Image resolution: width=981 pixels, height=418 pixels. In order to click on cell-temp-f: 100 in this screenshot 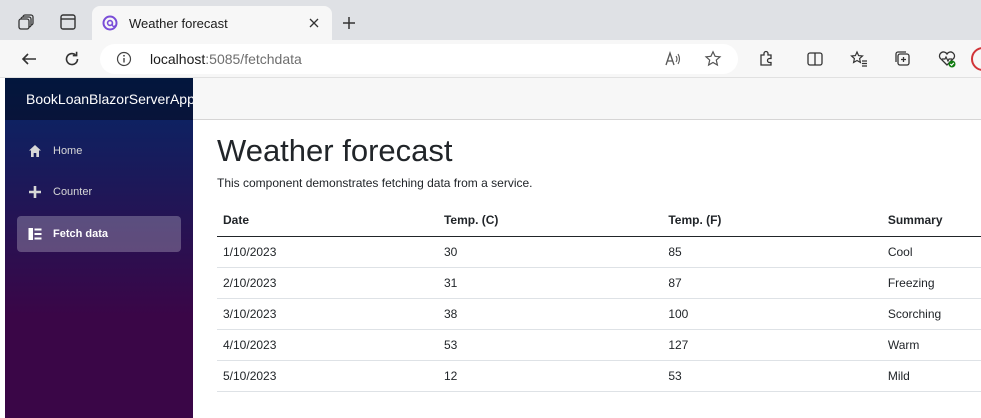, I will do `click(772, 314)`.